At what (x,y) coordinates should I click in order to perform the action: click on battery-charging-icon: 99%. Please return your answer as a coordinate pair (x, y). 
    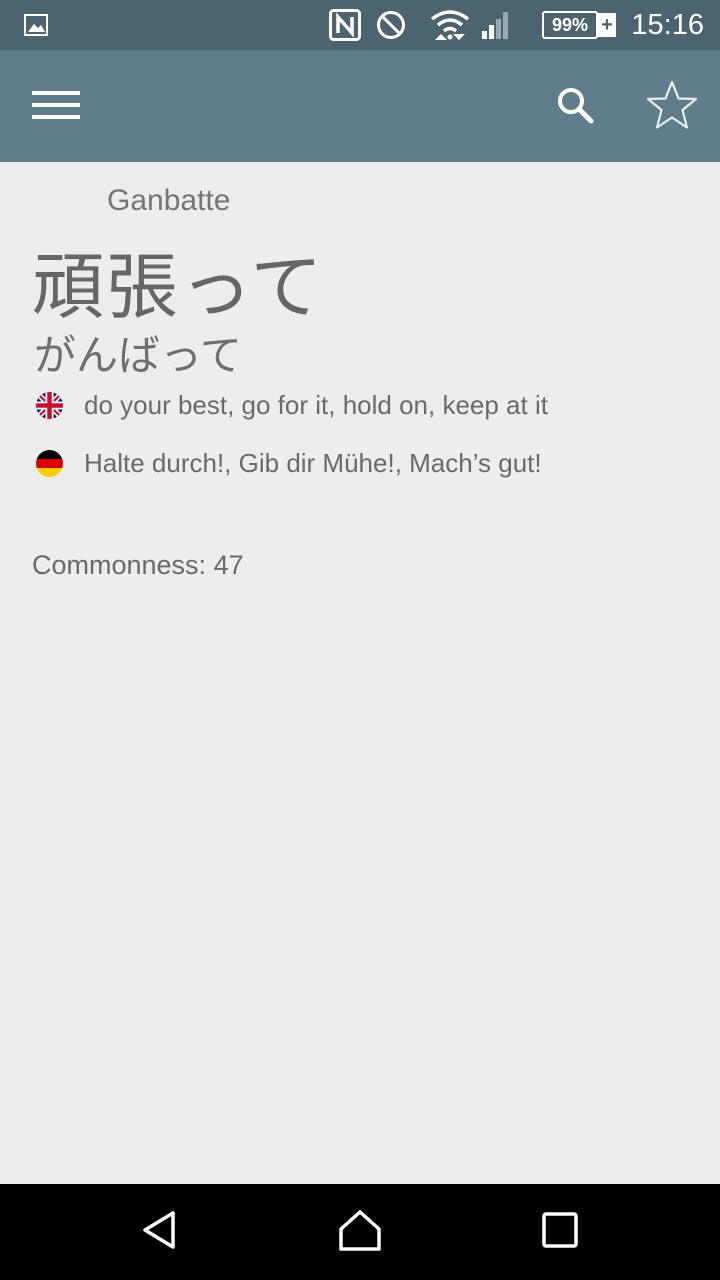
    Looking at the image, I should click on (570, 25).